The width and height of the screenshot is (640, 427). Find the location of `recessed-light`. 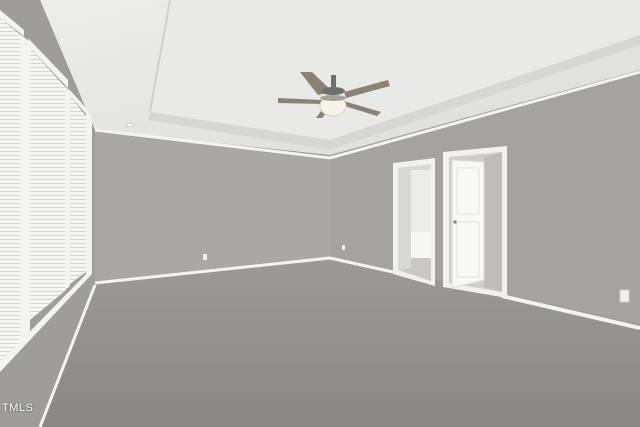

recessed-light is located at coordinates (130, 125).